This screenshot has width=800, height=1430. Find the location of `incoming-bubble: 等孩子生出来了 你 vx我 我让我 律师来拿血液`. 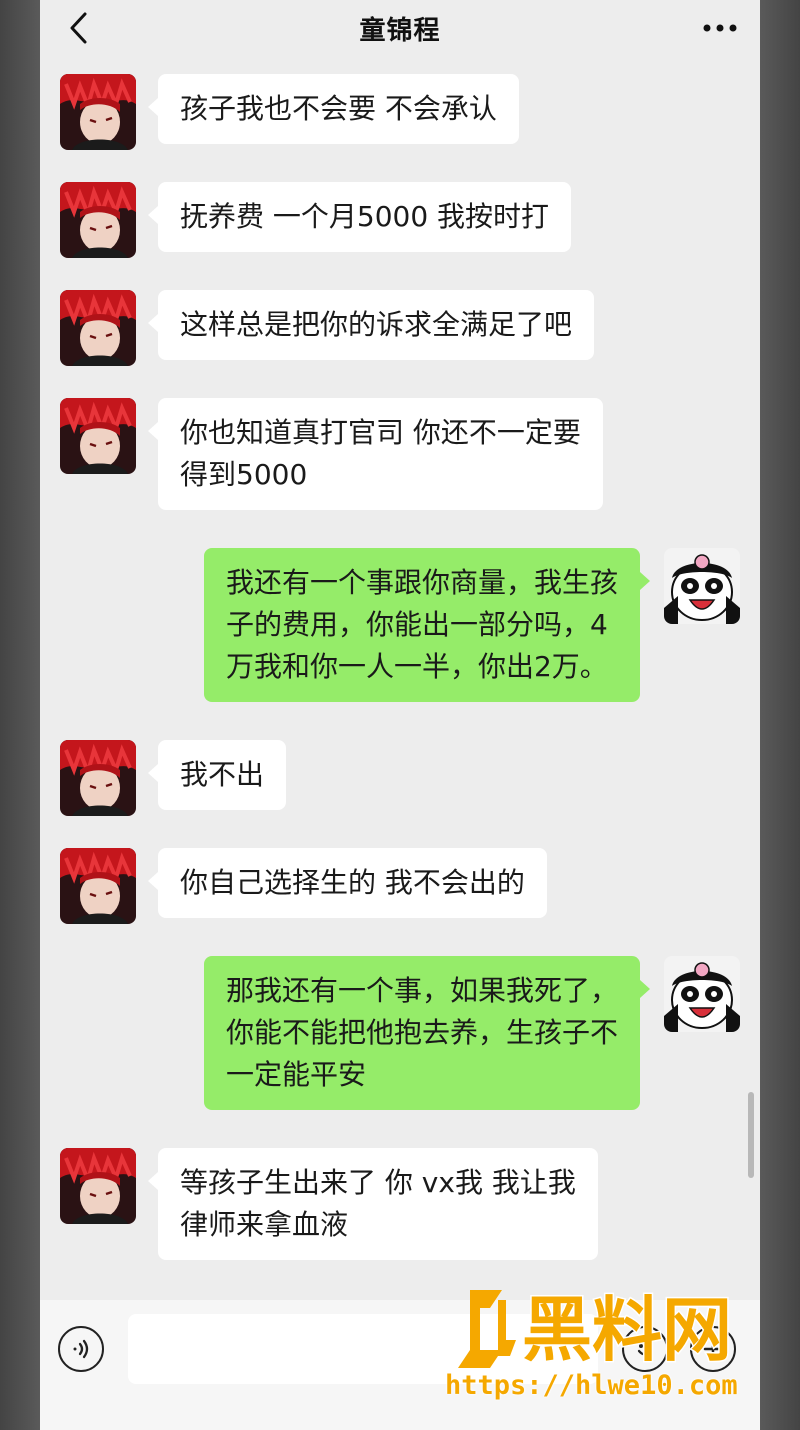

incoming-bubble: 等孩子生出来了 你 vx我 我让我 律师来拿血液 is located at coordinates (373, 1204).